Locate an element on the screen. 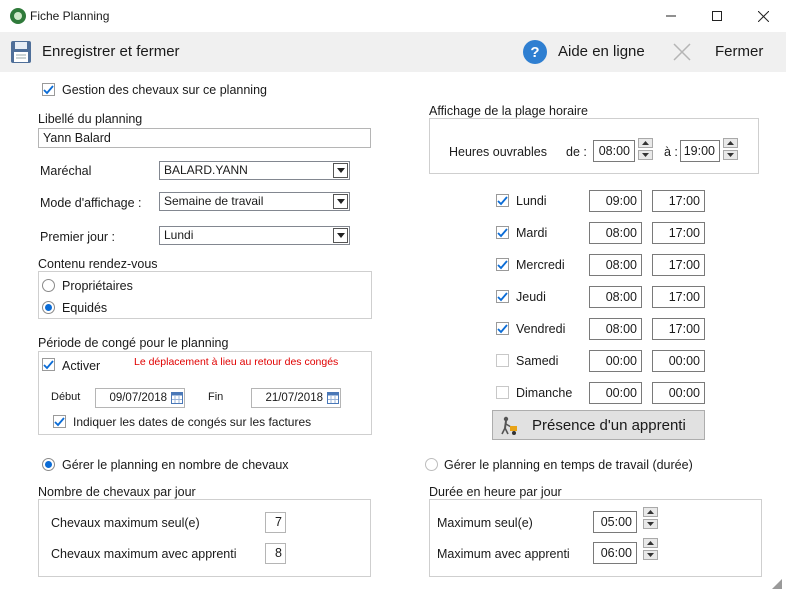 The width and height of the screenshot is (786, 593). proprietaires-radio is located at coordinates (48, 285).